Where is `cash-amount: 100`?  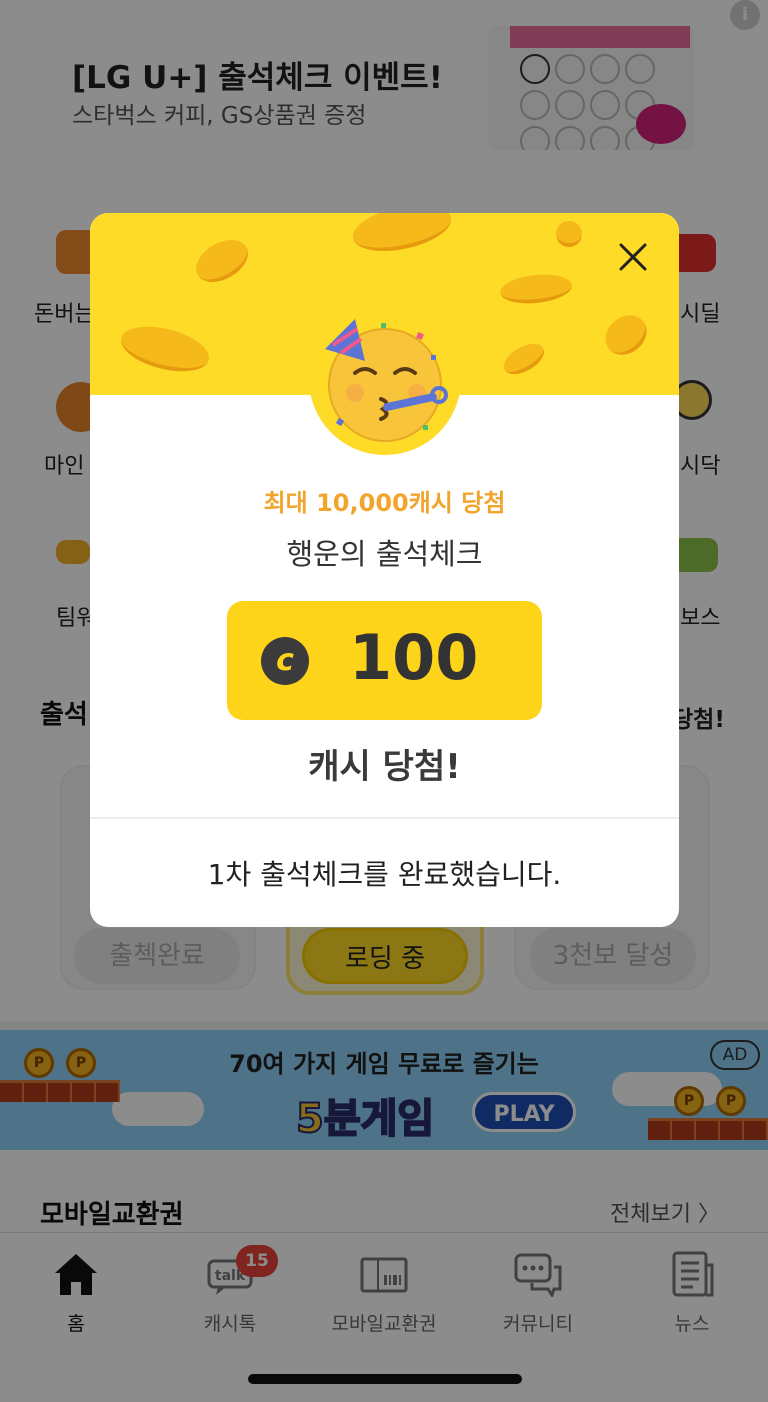
cash-amount: 100 is located at coordinates (414, 657).